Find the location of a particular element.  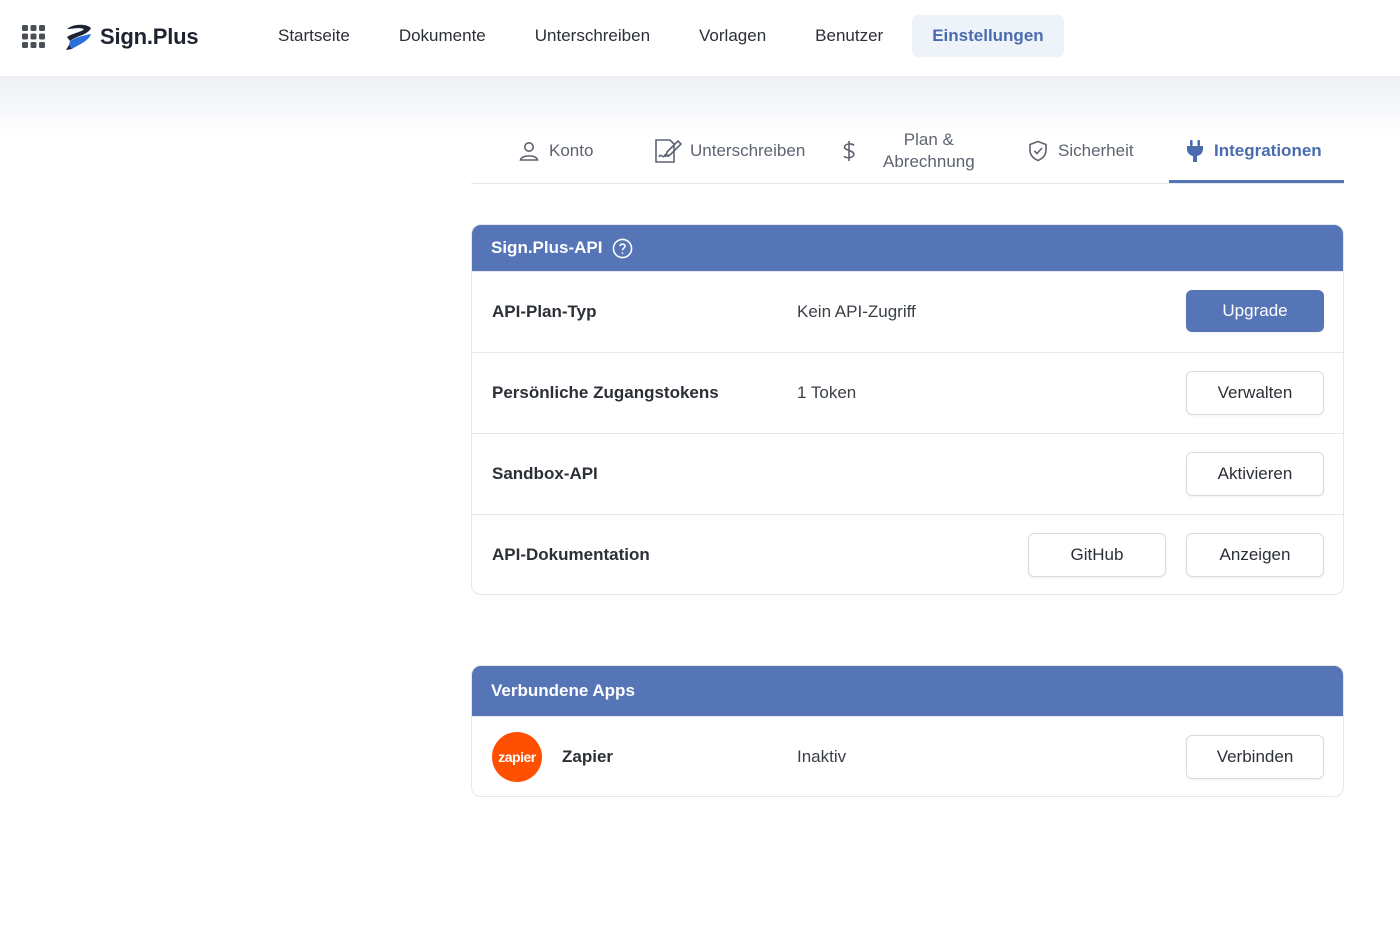

upgrade-button: Upgrade is located at coordinates (1255, 311).